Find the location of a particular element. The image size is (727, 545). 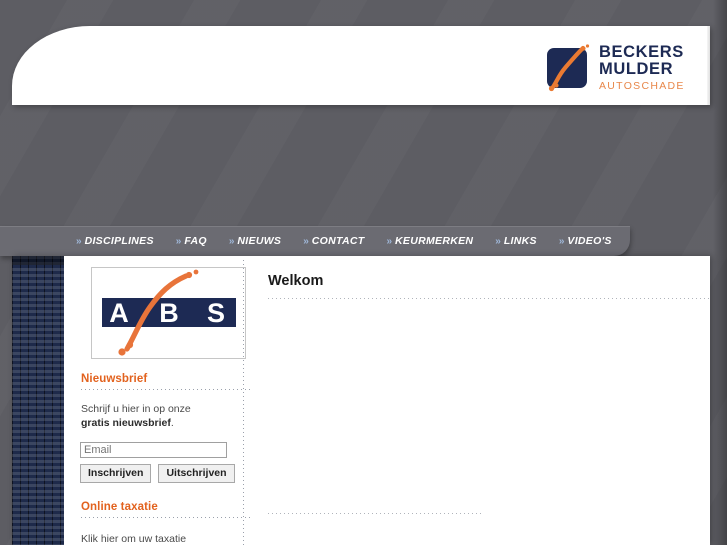

taxatie-divider is located at coordinates (165, 517).